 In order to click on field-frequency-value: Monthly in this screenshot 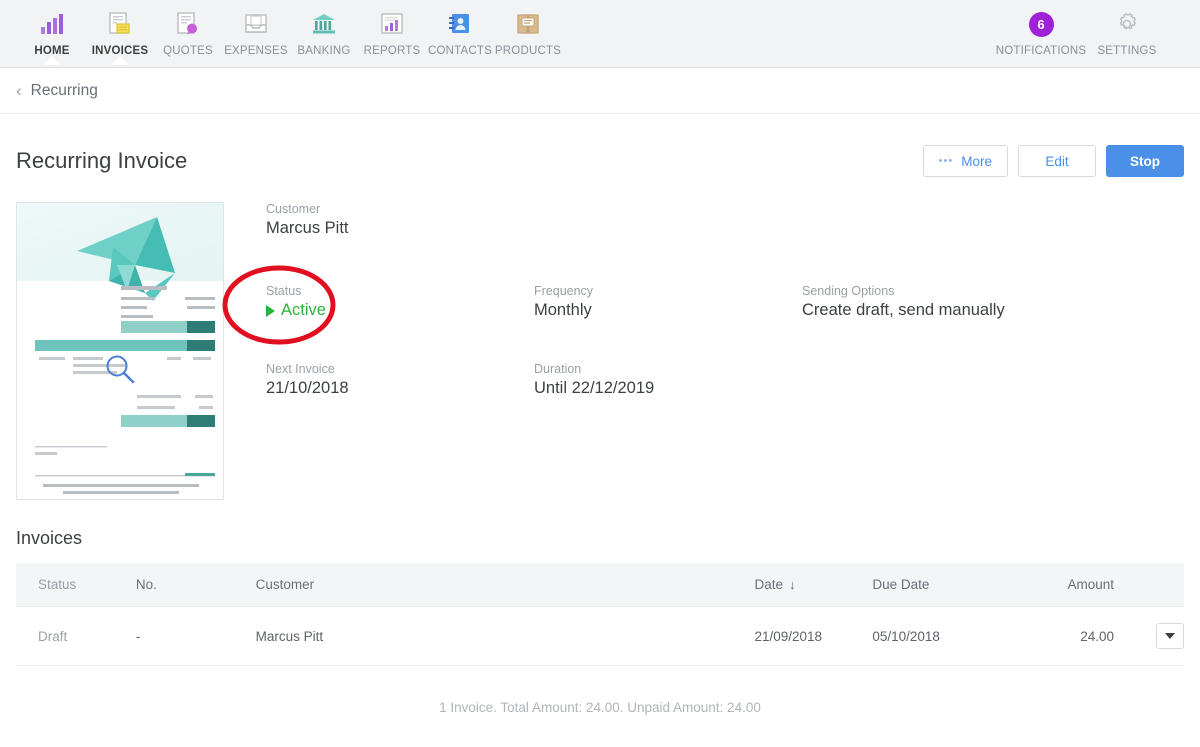, I will do `click(563, 310)`.